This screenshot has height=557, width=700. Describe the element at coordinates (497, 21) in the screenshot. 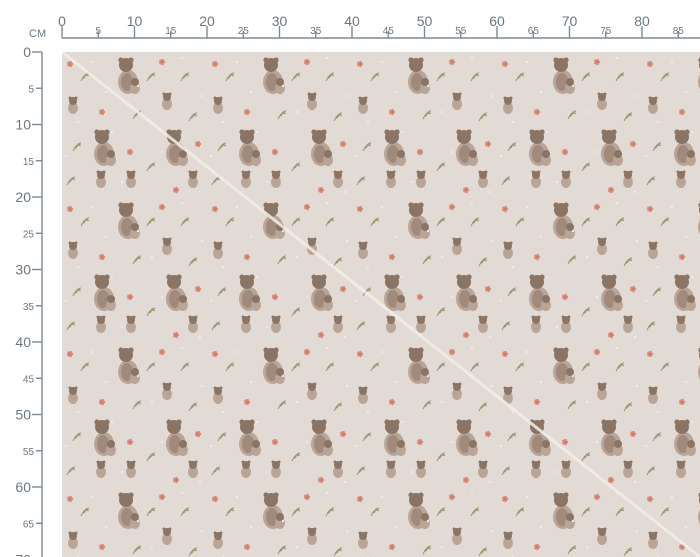

I see `horizontal-tick-label: 60` at that location.